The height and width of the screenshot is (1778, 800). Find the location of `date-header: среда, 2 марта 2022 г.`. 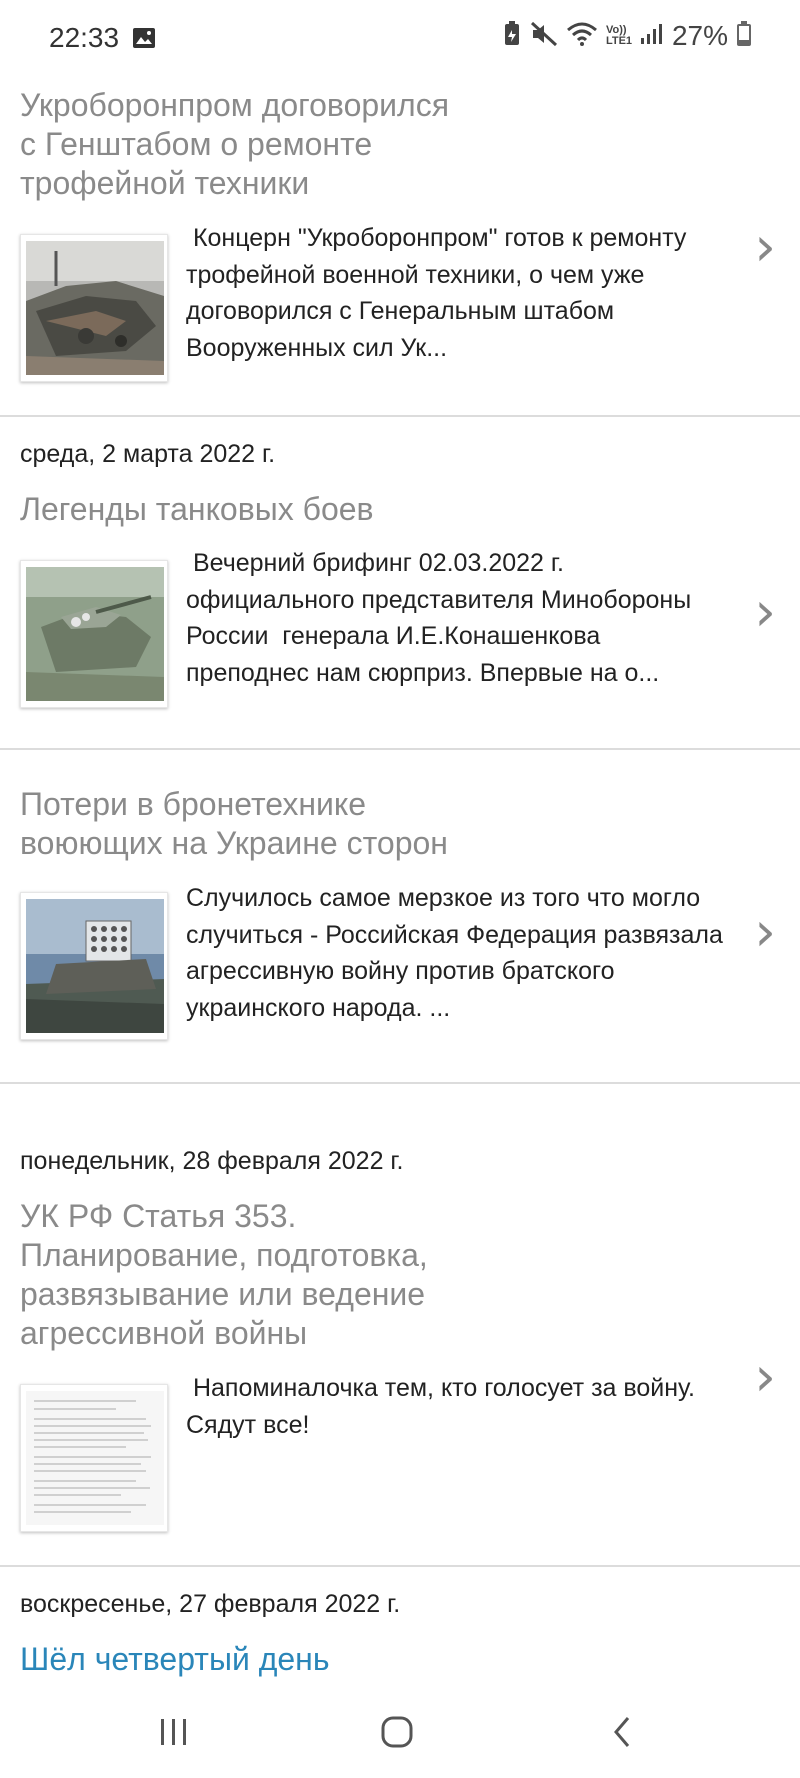

date-header: среда, 2 марта 2022 г. is located at coordinates (148, 454).